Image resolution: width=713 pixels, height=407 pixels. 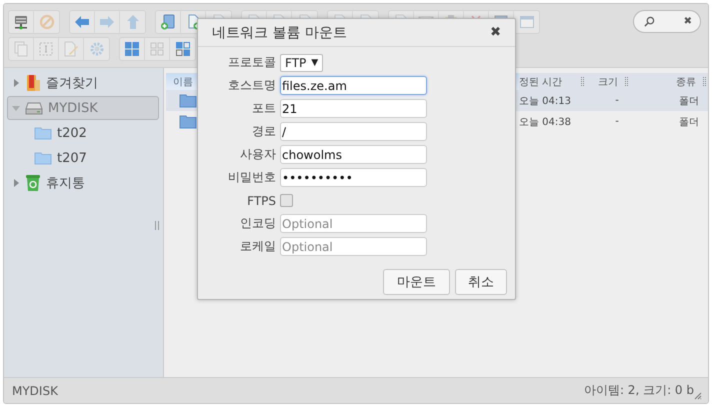 What do you see at coordinates (261, 201) in the screenshot?
I see `field-label: FTPS` at bounding box center [261, 201].